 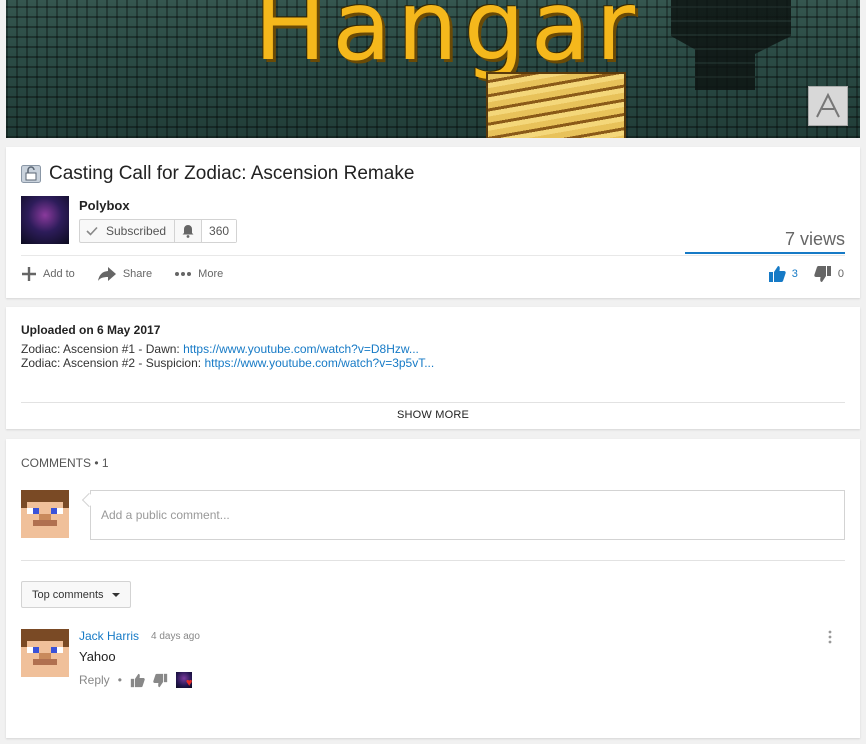 What do you see at coordinates (92, 231) in the screenshot?
I see `check-icon` at bounding box center [92, 231].